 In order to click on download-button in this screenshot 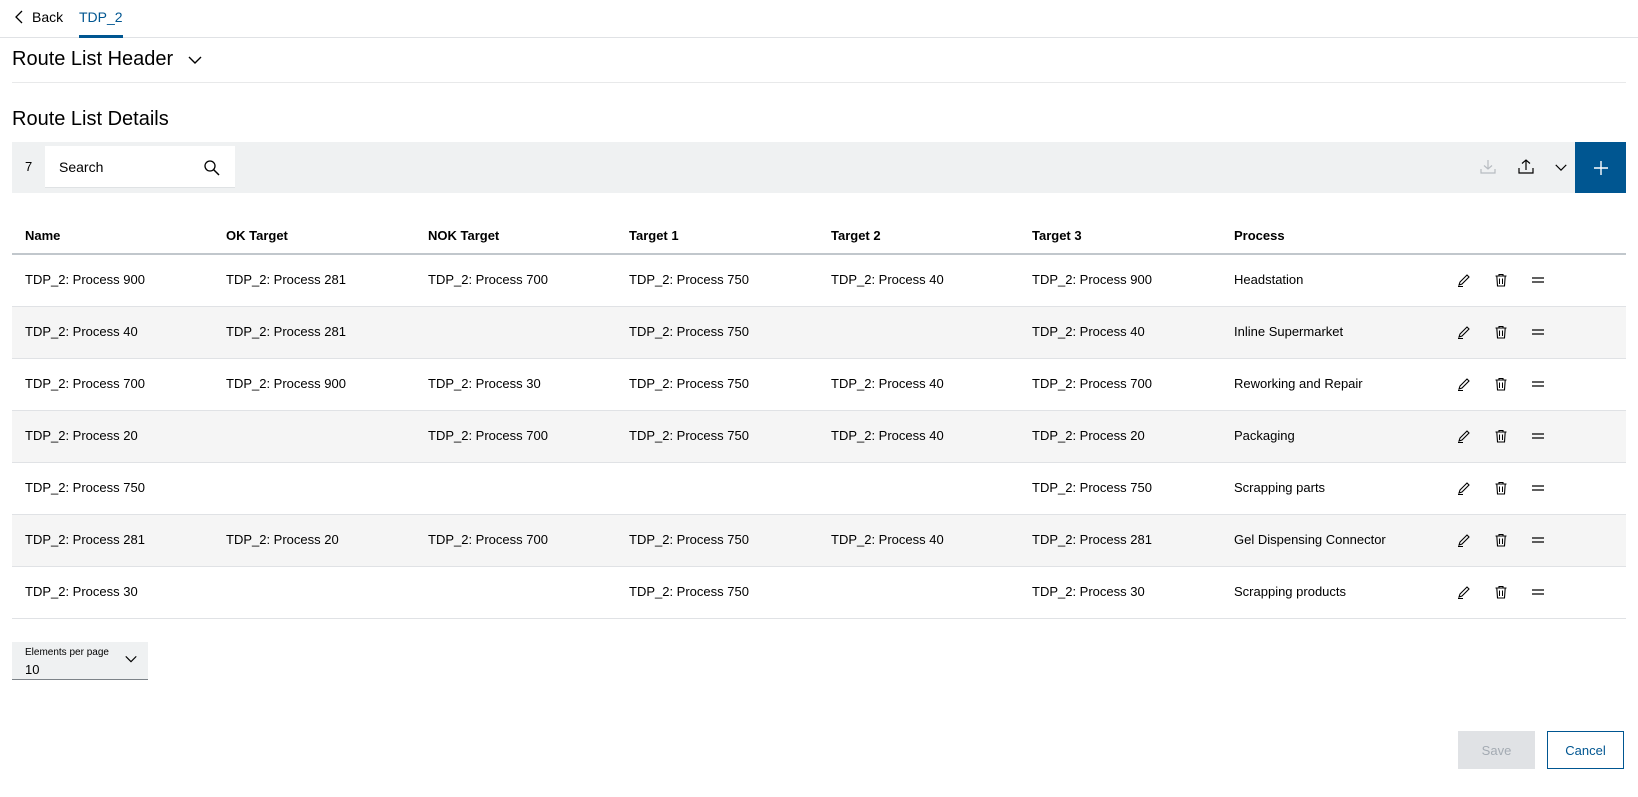, I will do `click(1488, 167)`.